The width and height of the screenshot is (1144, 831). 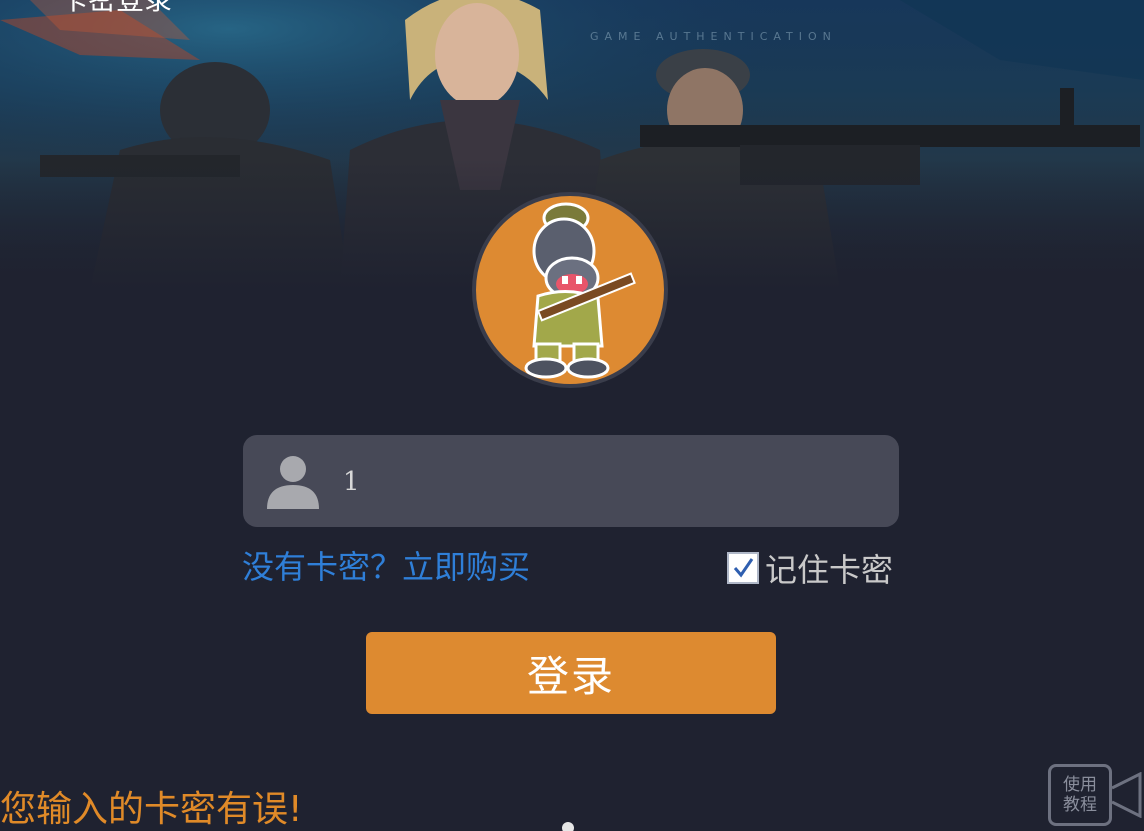 What do you see at coordinates (829, 570) in the screenshot?
I see `remember-label: 记住卡密` at bounding box center [829, 570].